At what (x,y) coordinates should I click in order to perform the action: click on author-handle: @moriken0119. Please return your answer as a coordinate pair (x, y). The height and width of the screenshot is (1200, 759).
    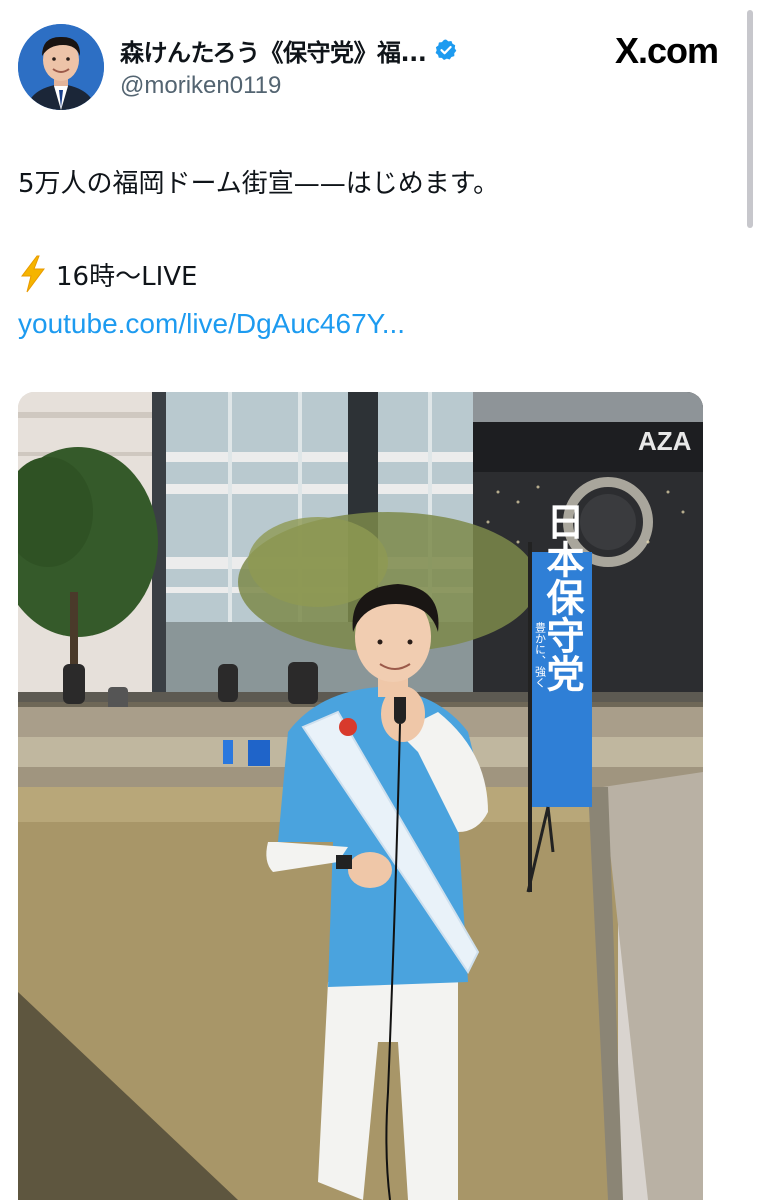
    Looking at the image, I should click on (289, 86).